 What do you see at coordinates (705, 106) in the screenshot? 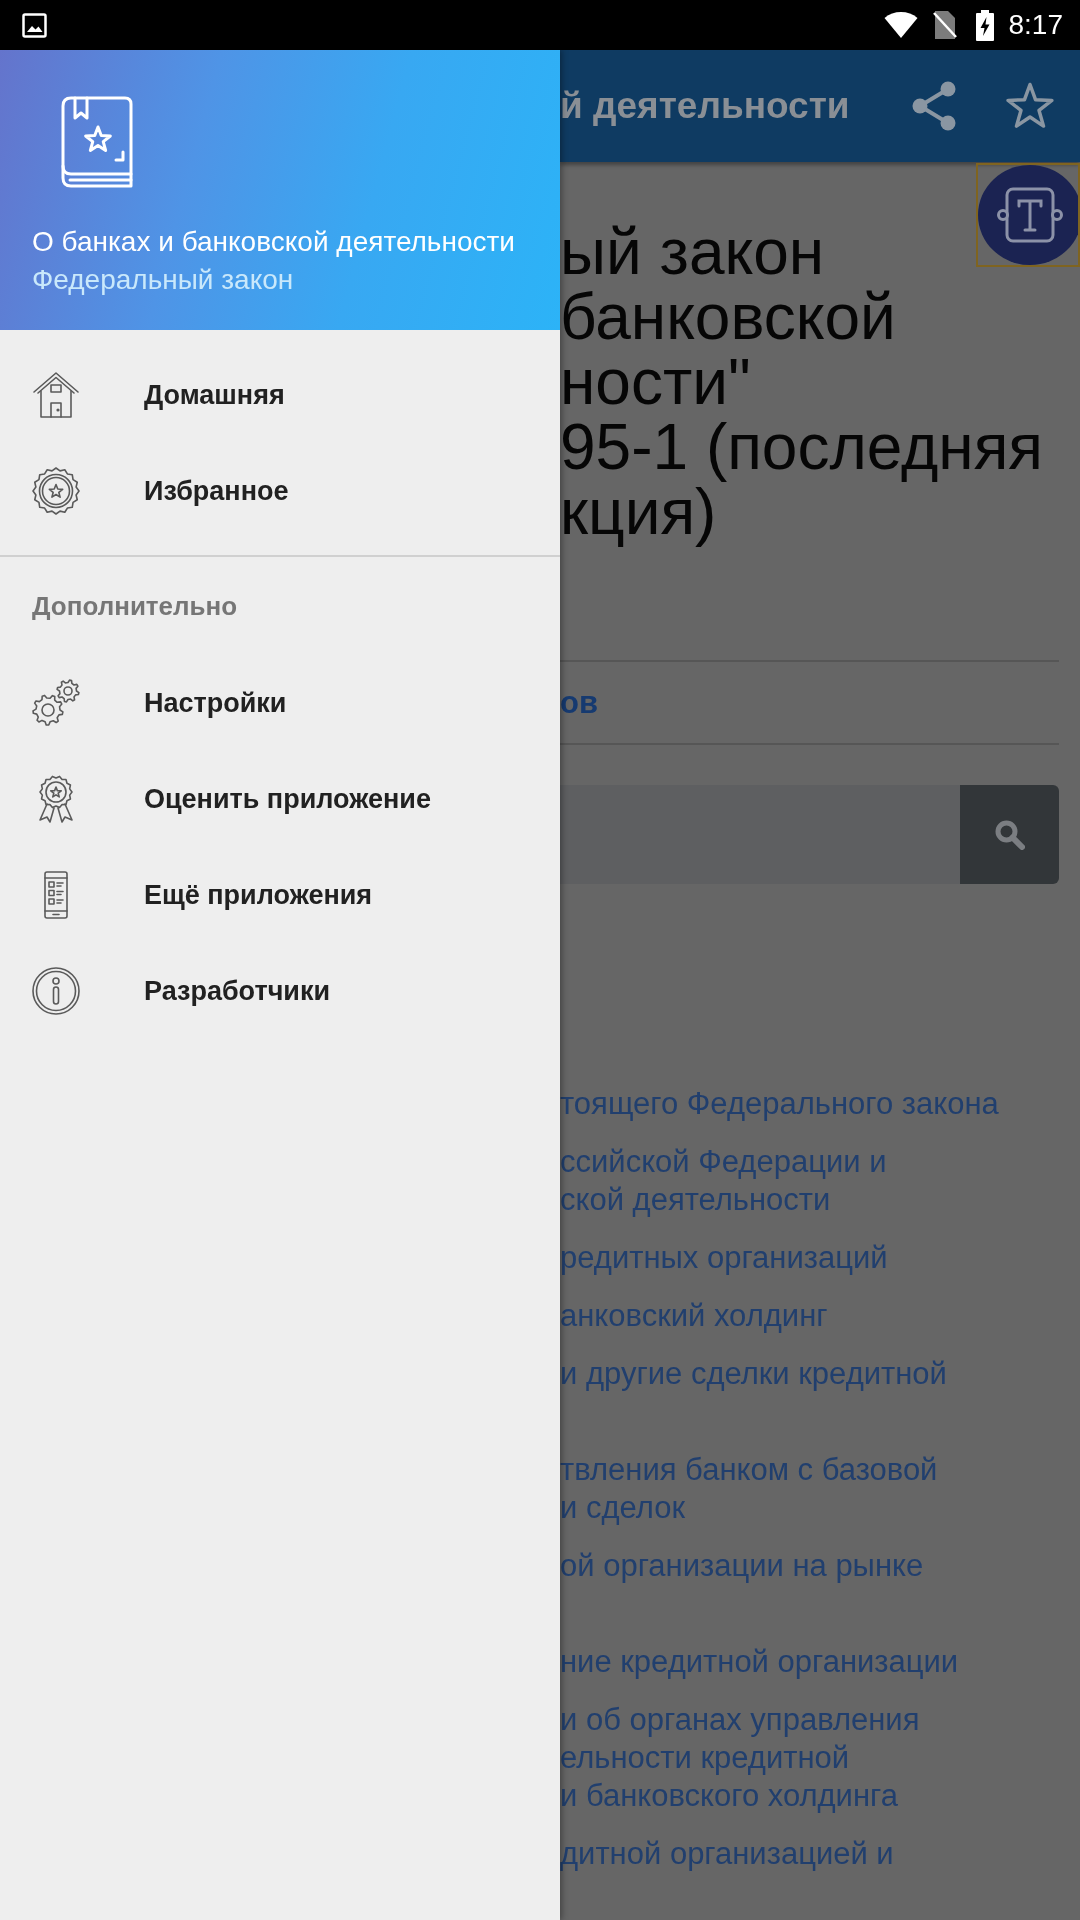
I see `toolbar-title: й деятельности` at bounding box center [705, 106].